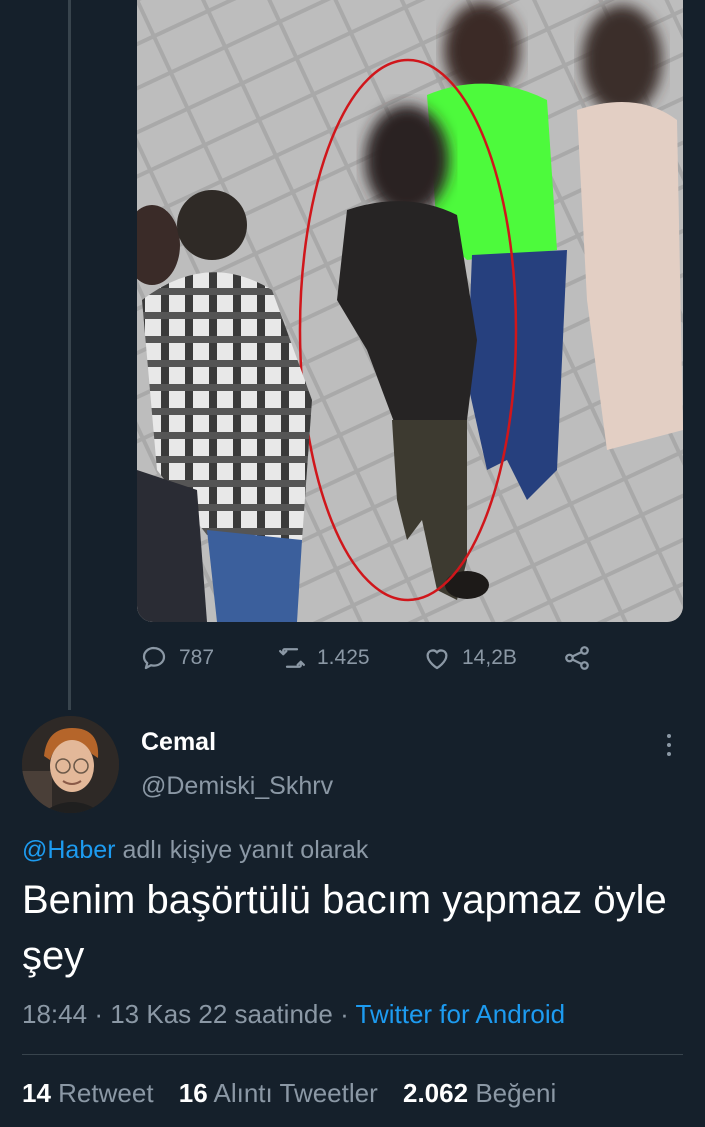  What do you see at coordinates (69, 355) in the screenshot?
I see `thread-connector-line` at bounding box center [69, 355].